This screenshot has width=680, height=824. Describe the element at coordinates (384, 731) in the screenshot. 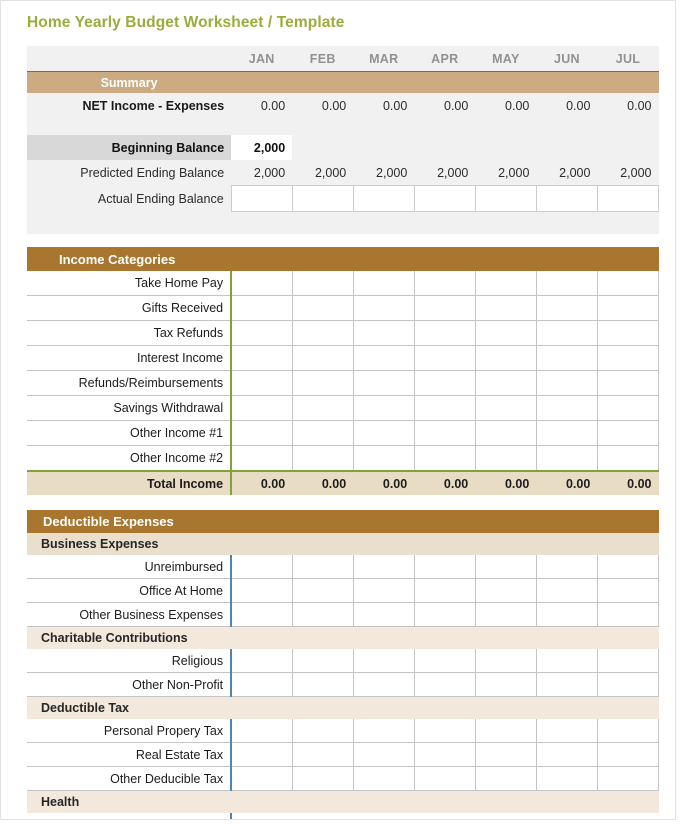

I see `deductible-cell-personal-propery-tax-mar` at that location.